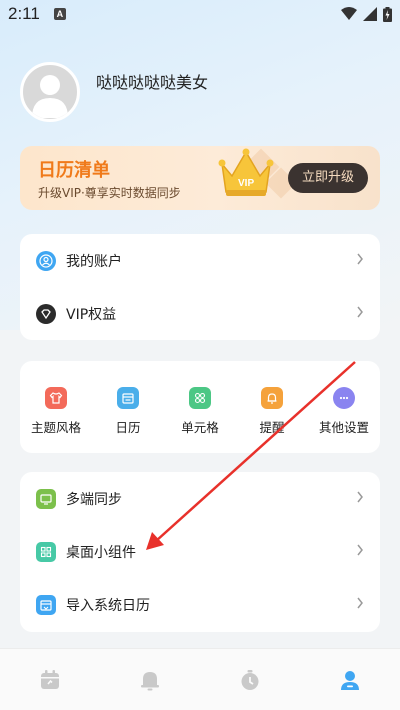 The width and height of the screenshot is (400, 710). What do you see at coordinates (246, 172) in the screenshot?
I see `crown-icon: VIP` at bounding box center [246, 172].